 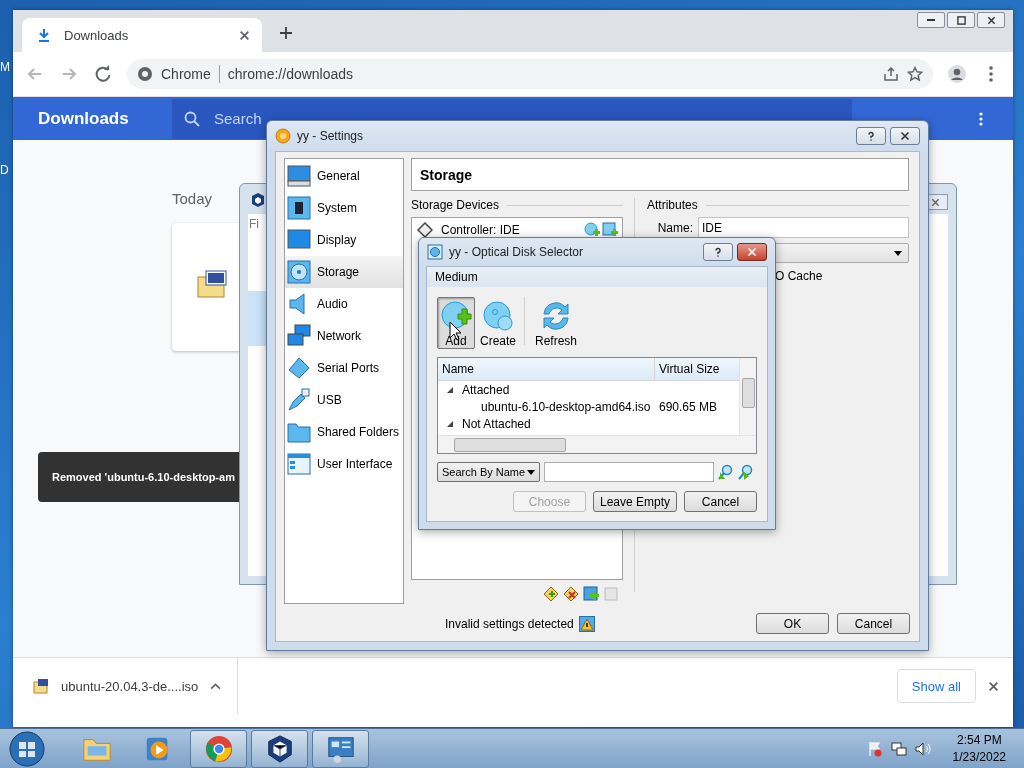 What do you see at coordinates (597, 444) in the screenshot?
I see `horizontal-scrollbar` at bounding box center [597, 444].